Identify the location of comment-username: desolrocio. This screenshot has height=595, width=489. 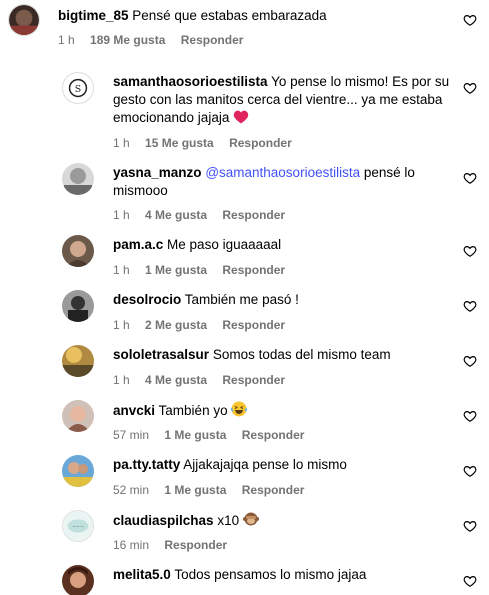
(147, 299).